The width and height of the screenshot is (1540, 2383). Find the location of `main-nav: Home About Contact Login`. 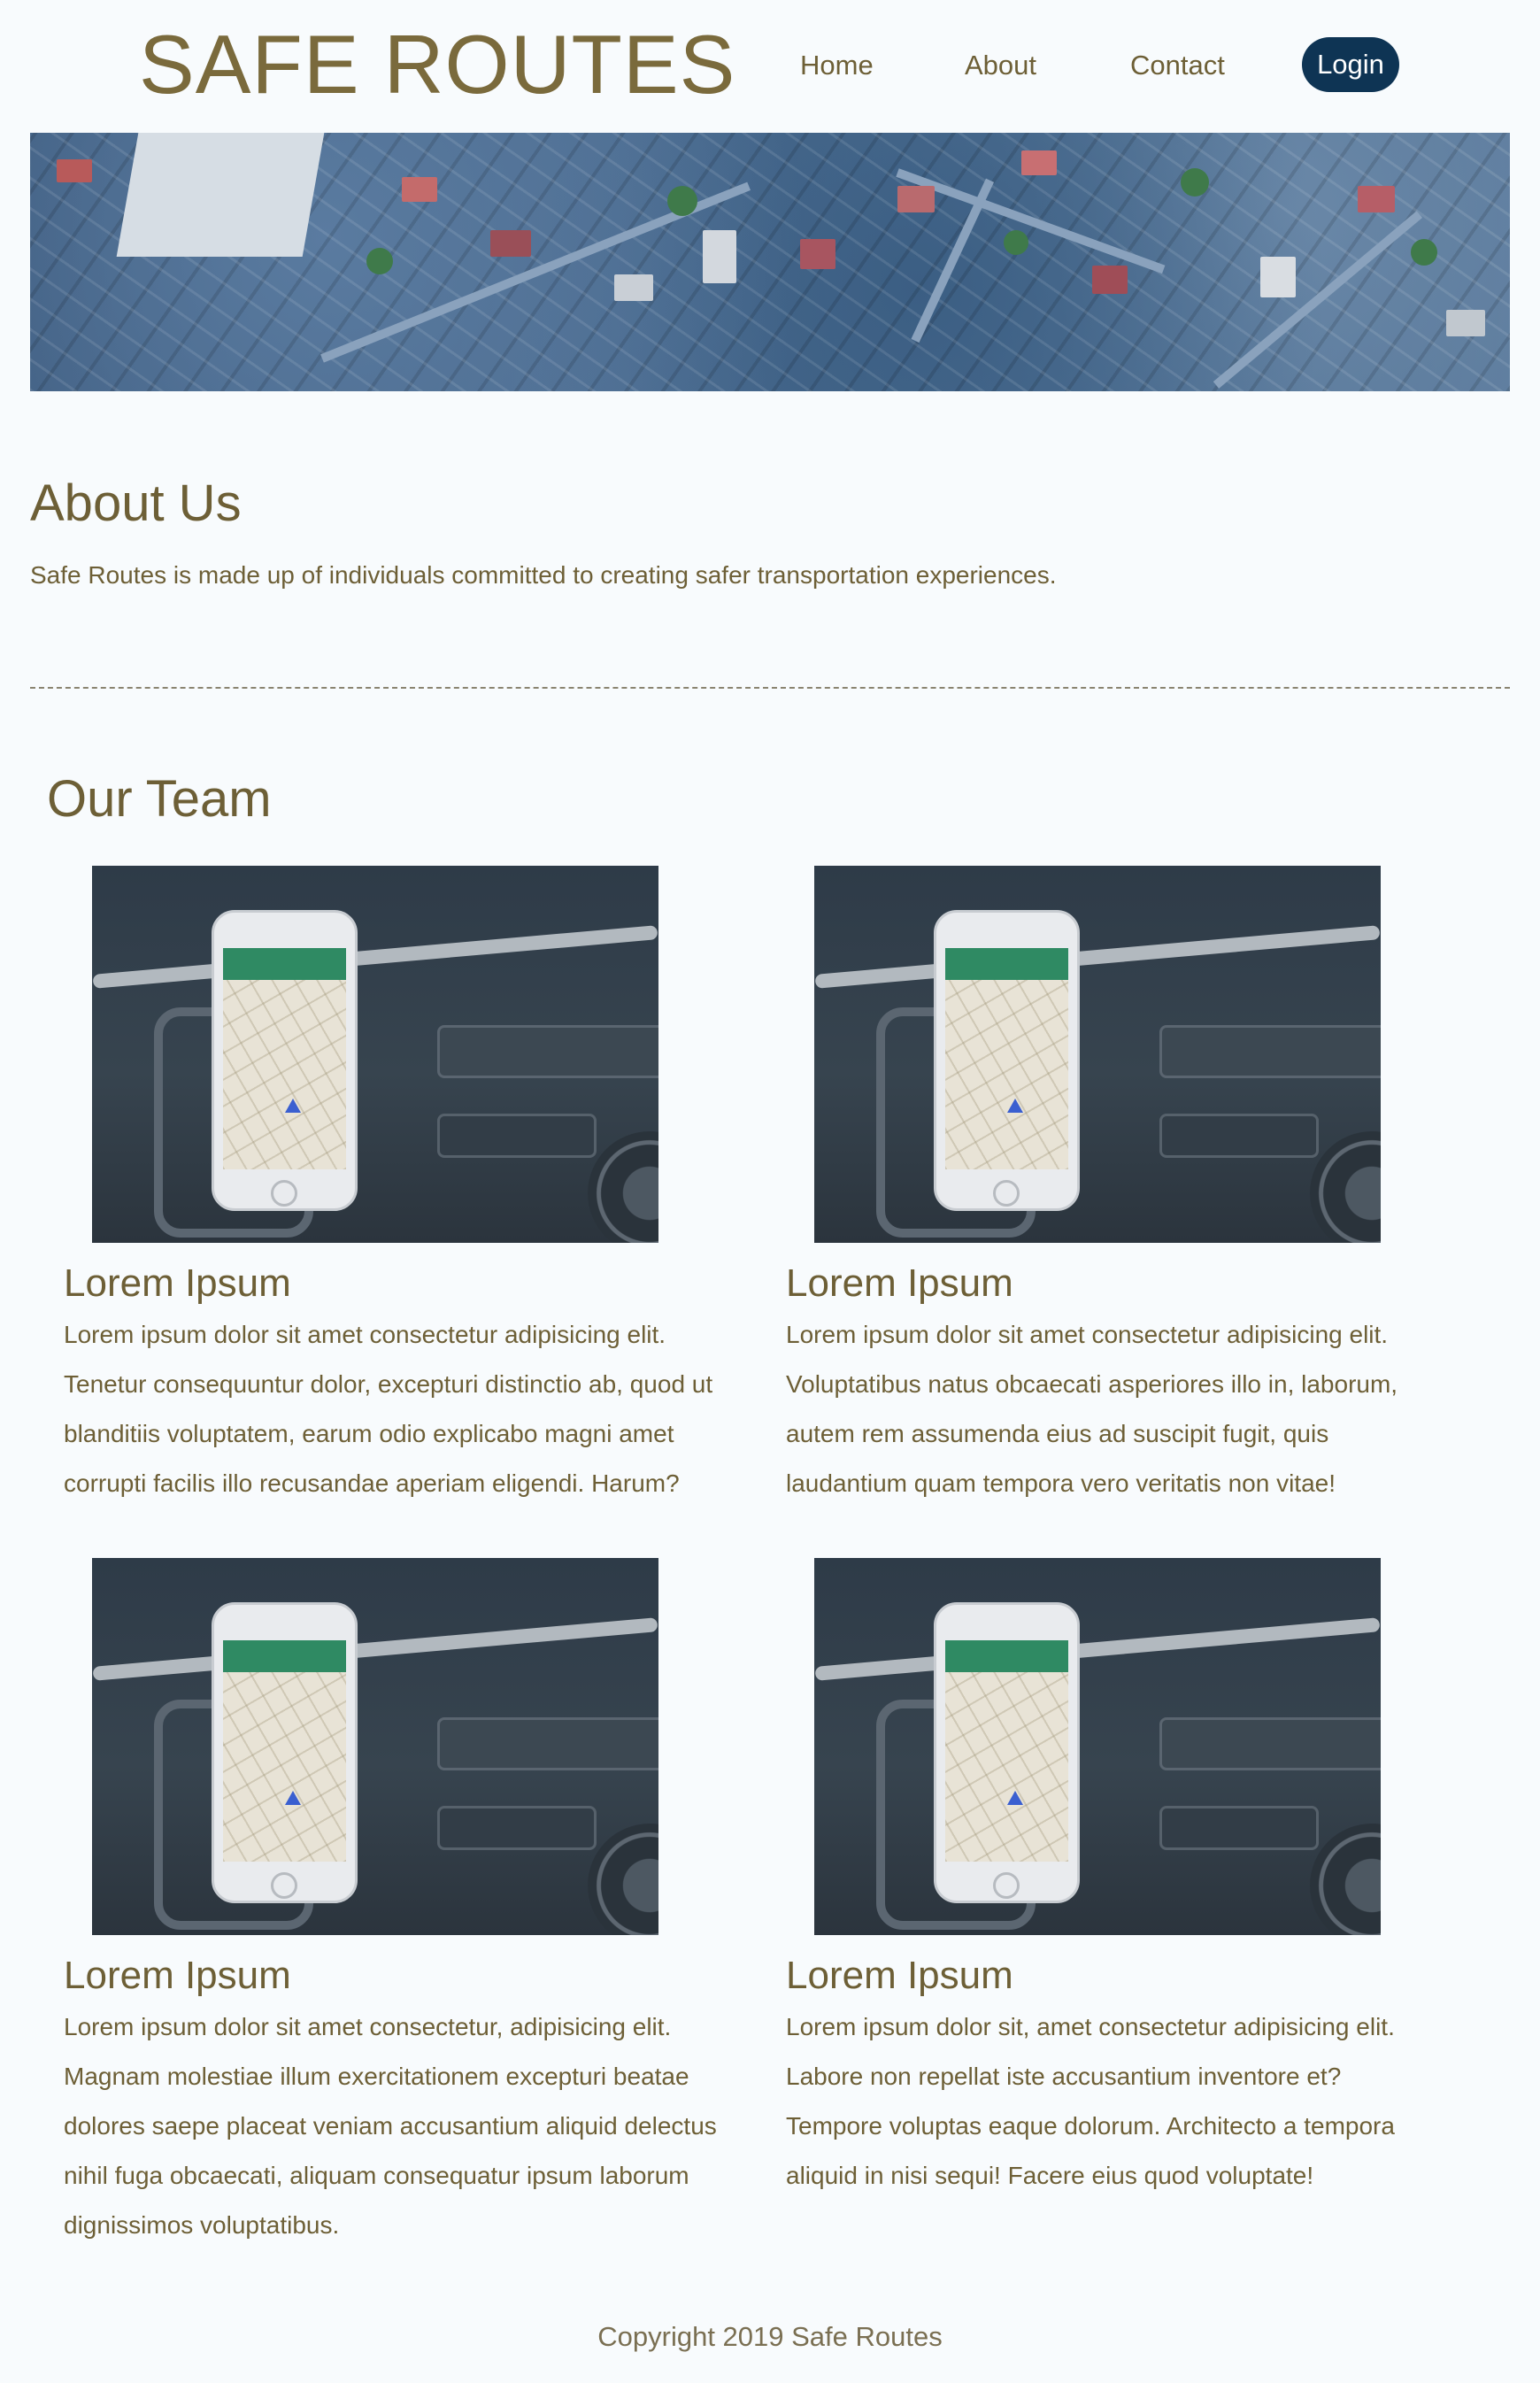

main-nav: Home About Contact Login is located at coordinates (770, 66).